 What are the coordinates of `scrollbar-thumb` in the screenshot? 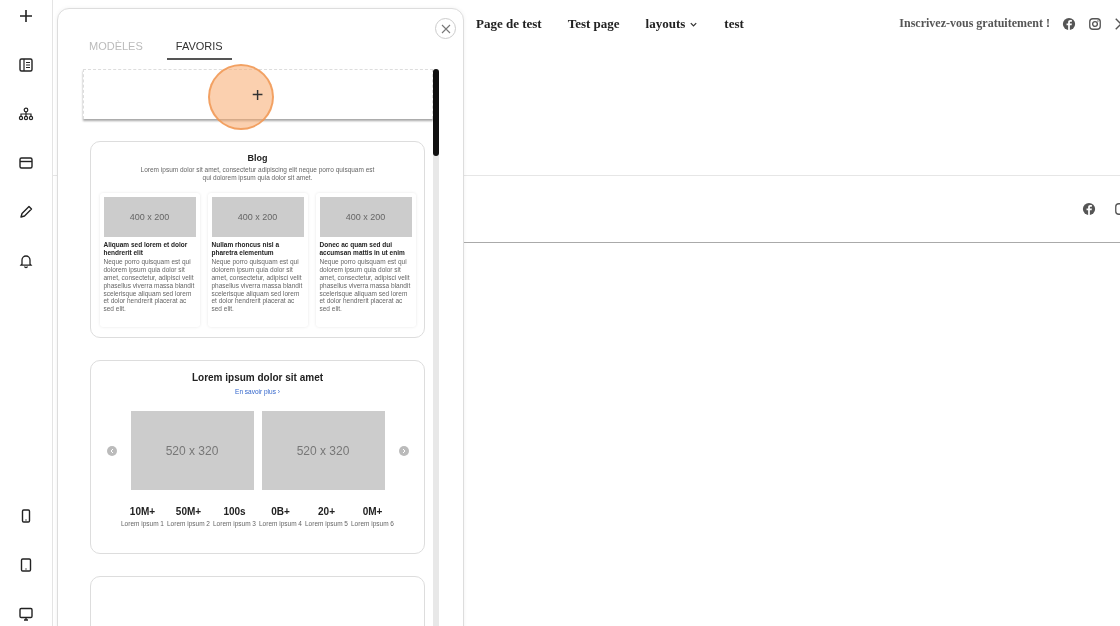 It's located at (436, 112).